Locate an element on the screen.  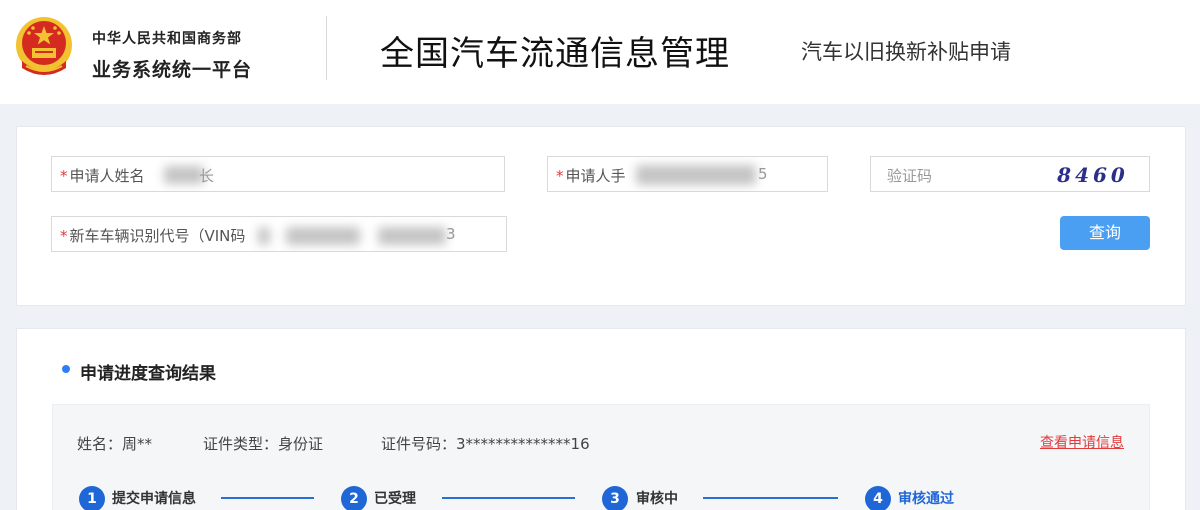
step-2-circle: 2 is located at coordinates (354, 498).